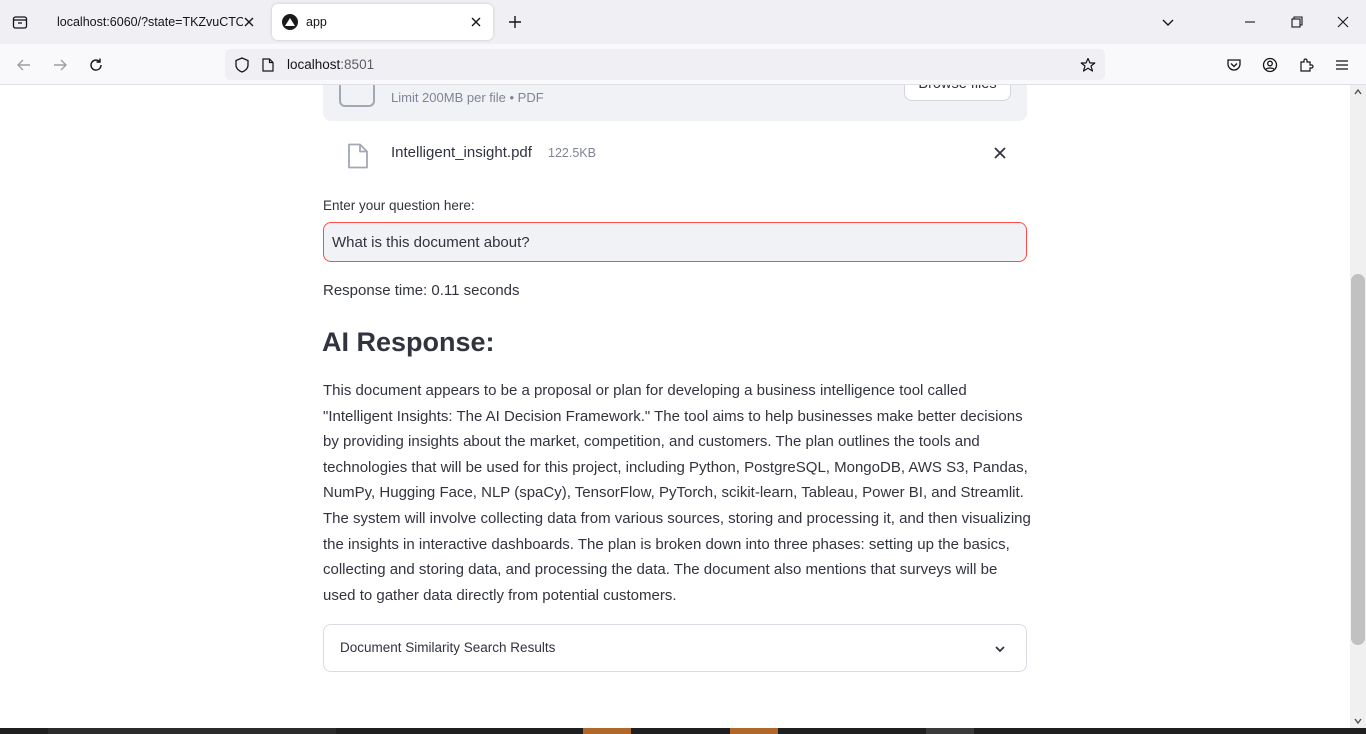 This screenshot has height=734, width=1366. What do you see at coordinates (268, 65) in the screenshot?
I see `page-icon` at bounding box center [268, 65].